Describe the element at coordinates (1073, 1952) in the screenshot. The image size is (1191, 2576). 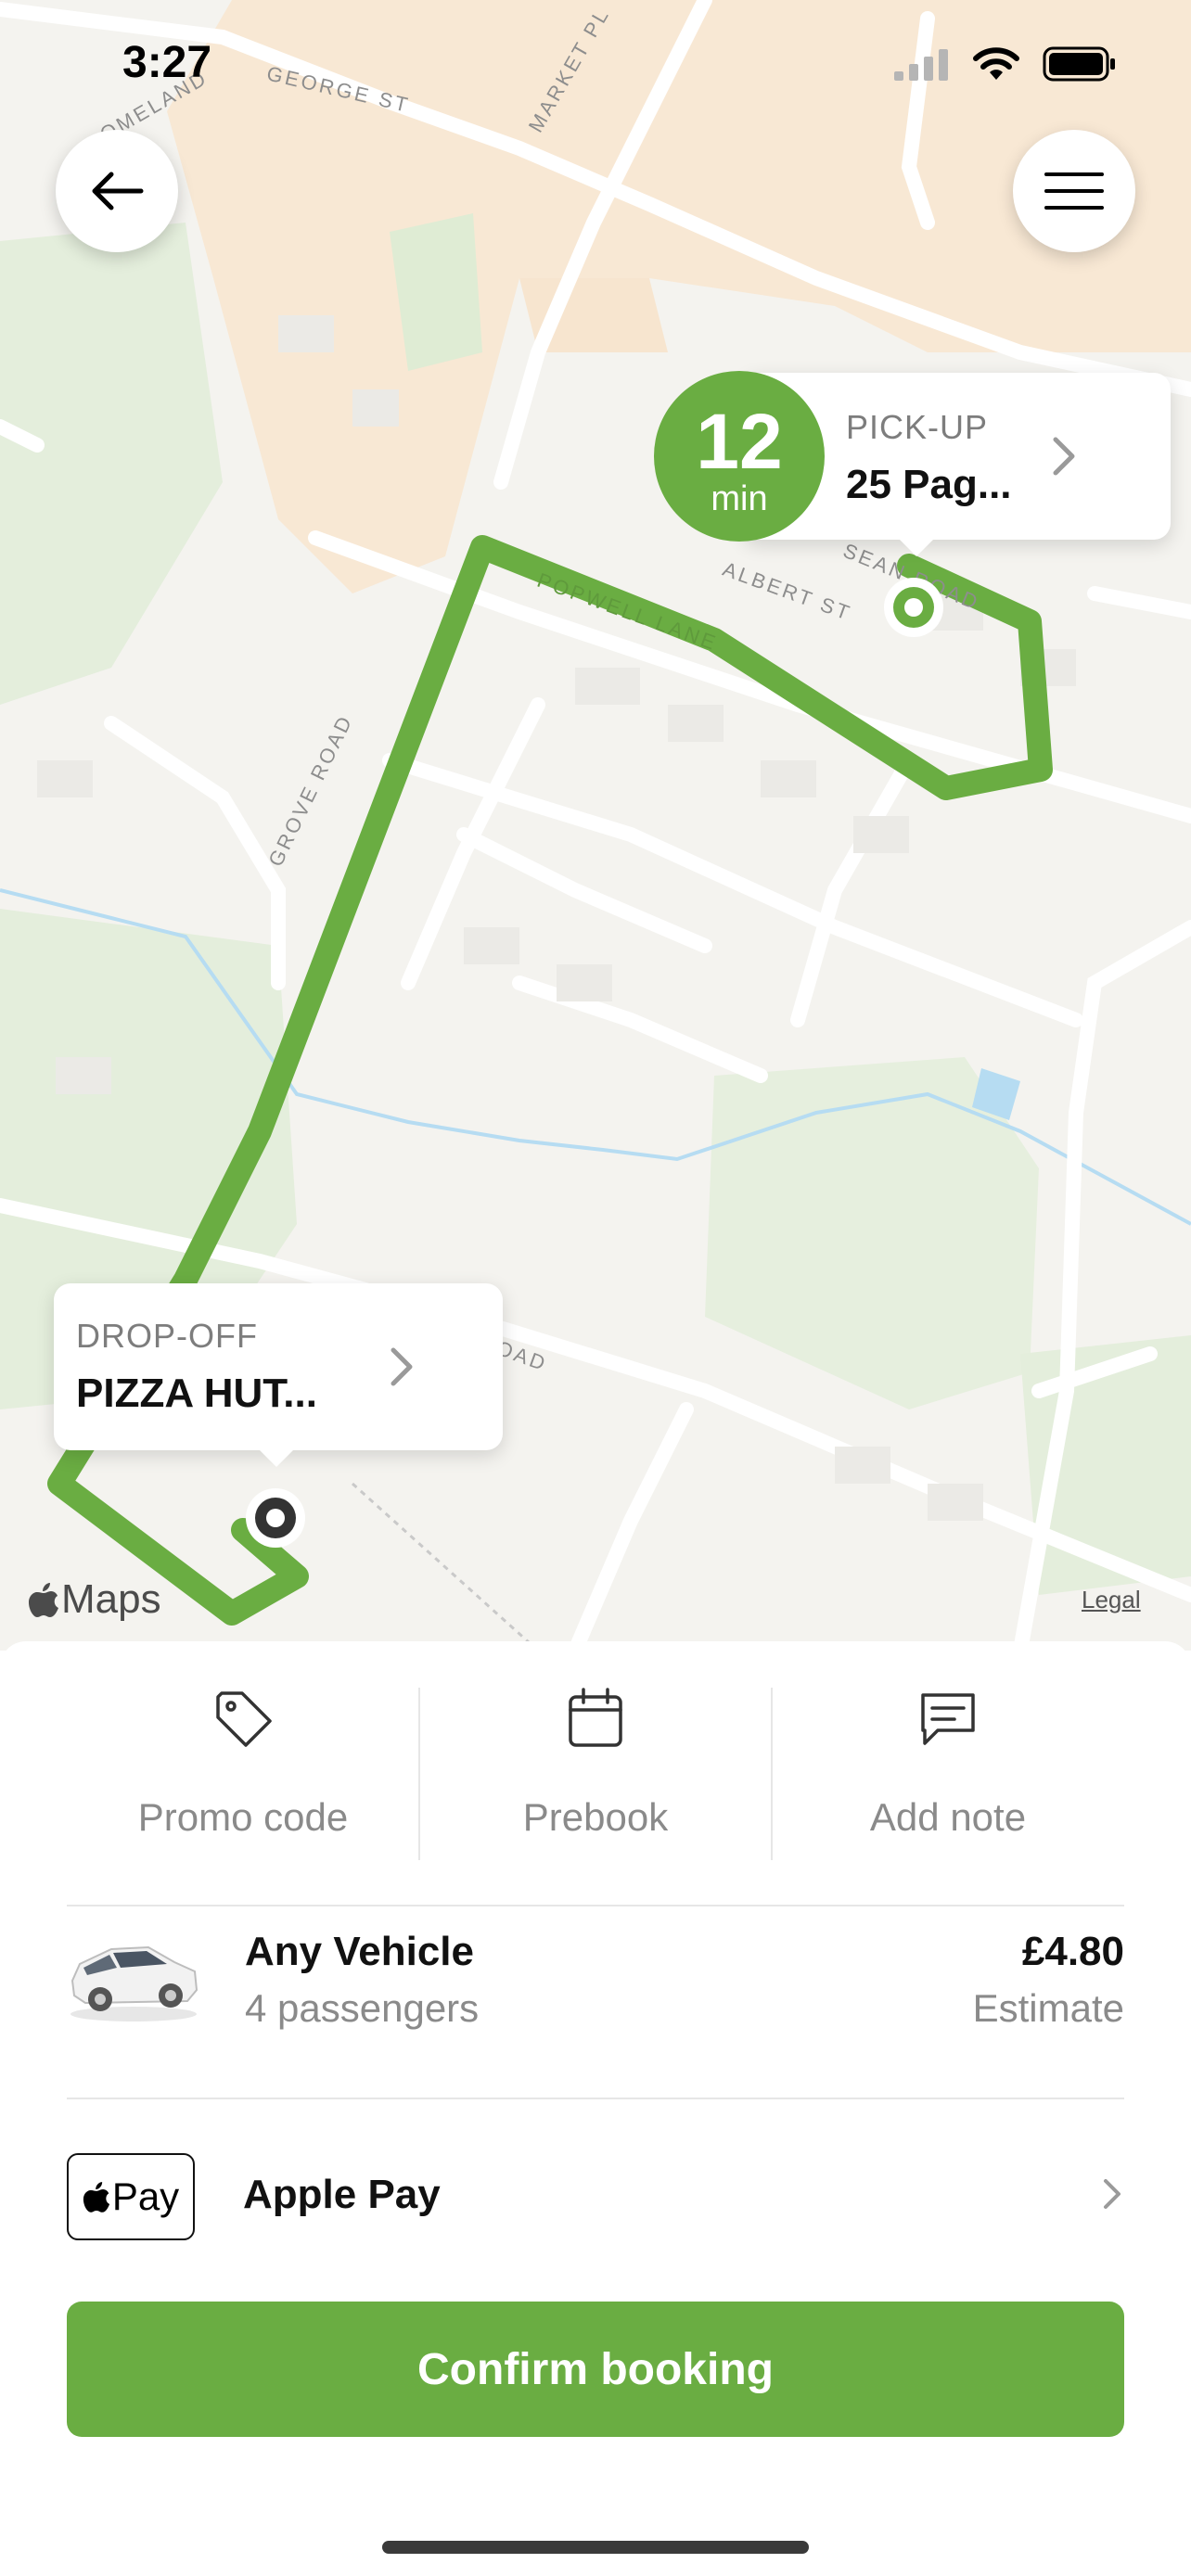
I see `vehicle-price: £4.80` at that location.